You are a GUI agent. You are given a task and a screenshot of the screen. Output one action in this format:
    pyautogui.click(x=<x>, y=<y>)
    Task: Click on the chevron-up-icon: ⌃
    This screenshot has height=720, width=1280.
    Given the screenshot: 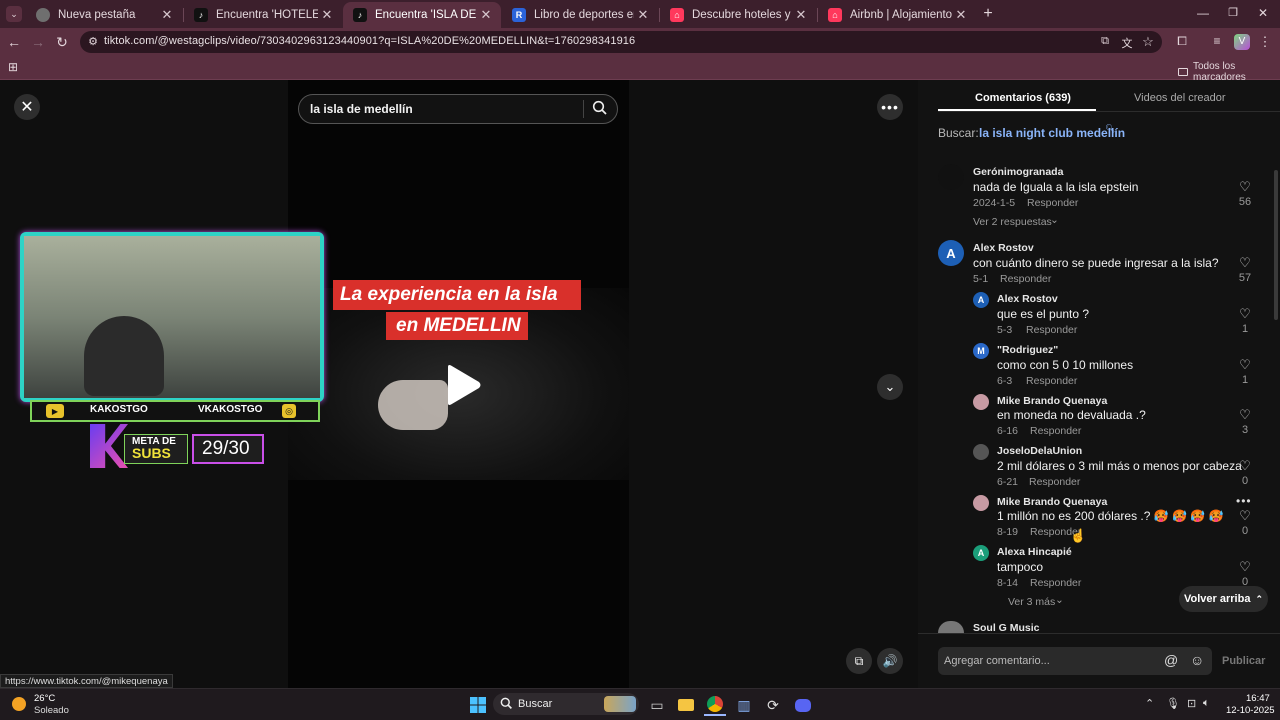 What is the action you would take?
    pyautogui.click(x=1149, y=703)
    